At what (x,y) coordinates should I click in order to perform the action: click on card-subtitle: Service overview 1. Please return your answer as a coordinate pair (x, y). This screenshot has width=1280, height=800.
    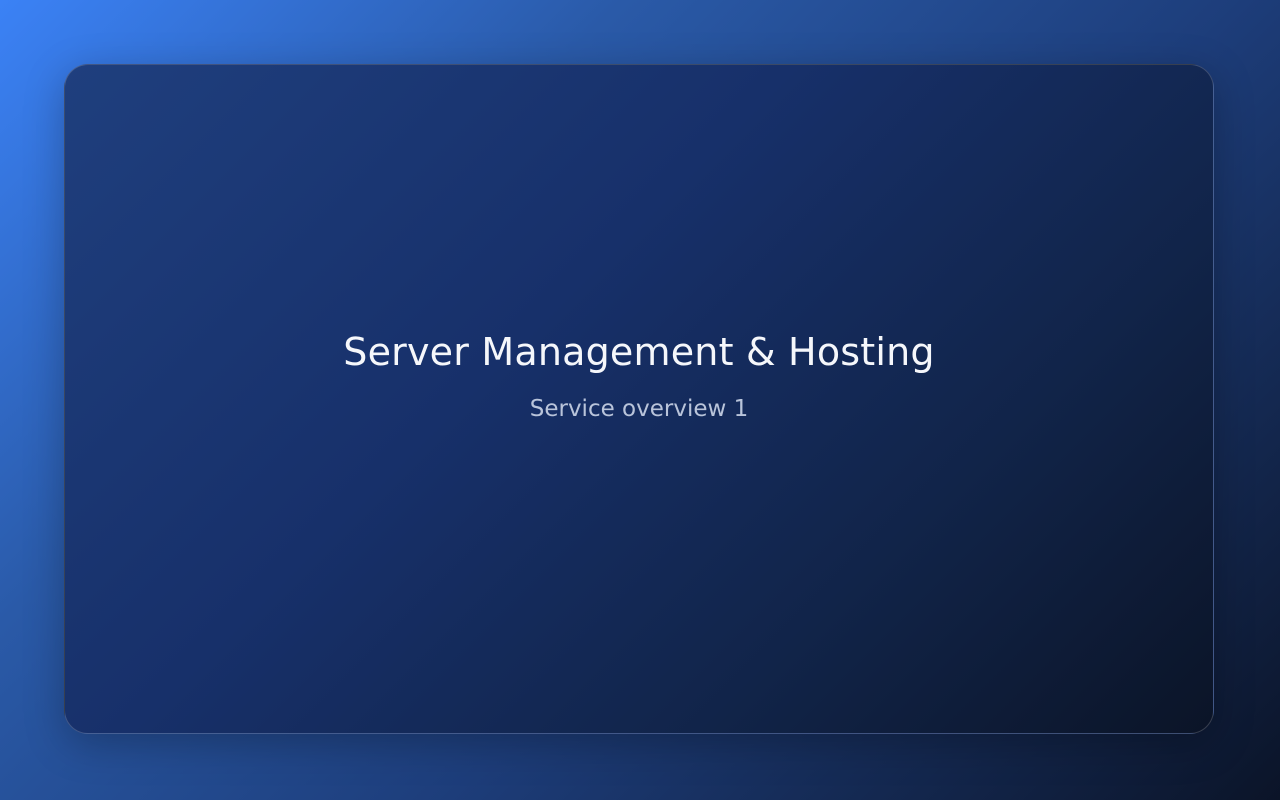
    Looking at the image, I should click on (639, 409).